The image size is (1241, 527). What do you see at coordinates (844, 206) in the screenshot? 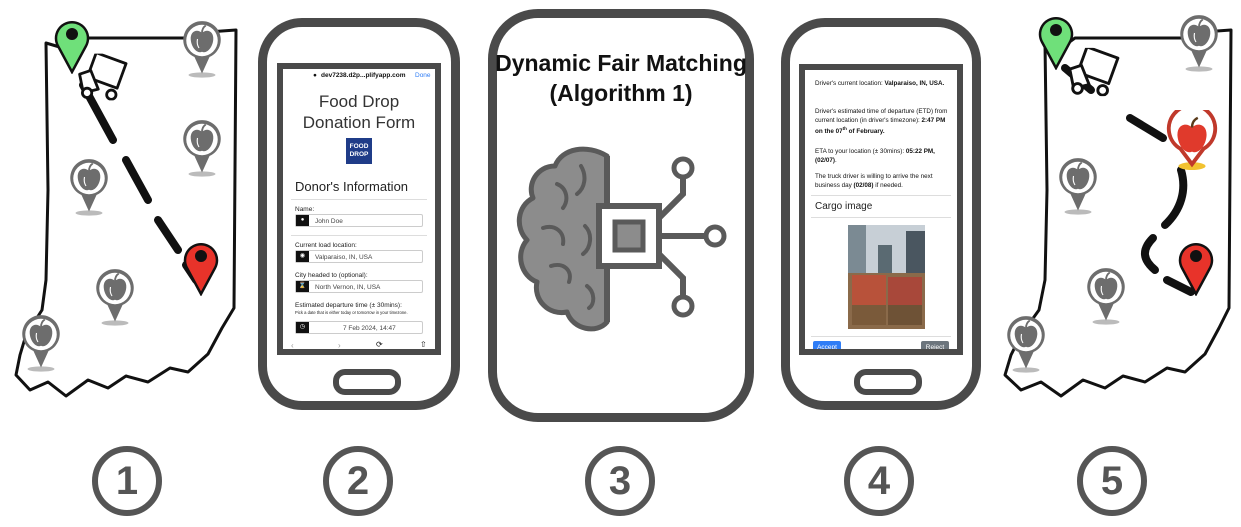
I see `cargo-title: Cargo image` at bounding box center [844, 206].